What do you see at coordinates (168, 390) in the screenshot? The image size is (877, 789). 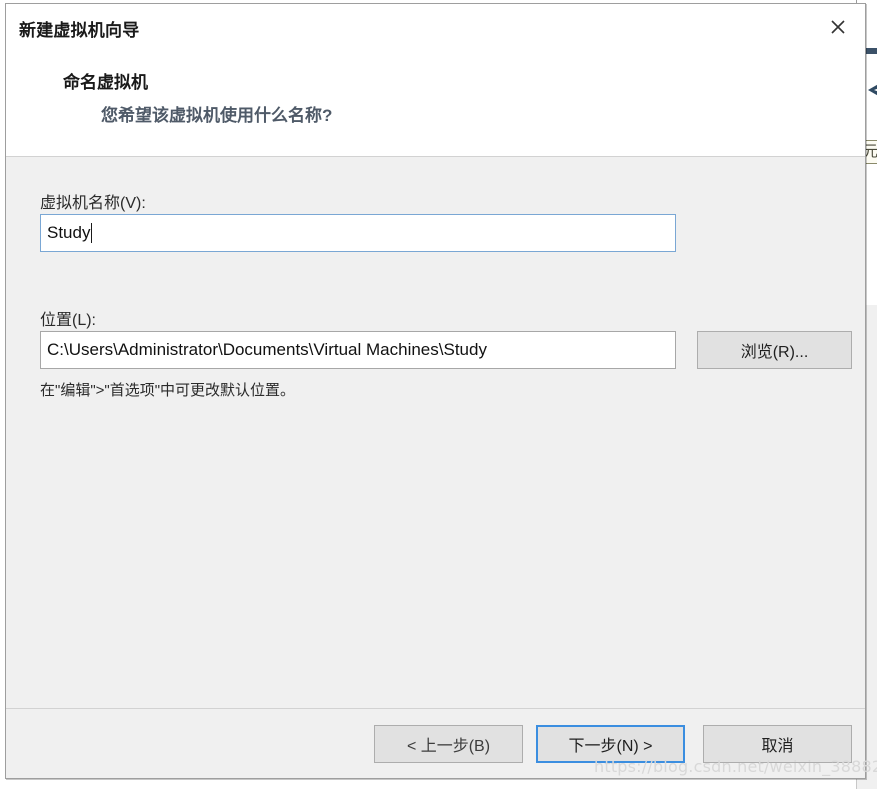 I see `location-hint-text: 在"编辑">"首选项"中可更改默认位置。` at bounding box center [168, 390].